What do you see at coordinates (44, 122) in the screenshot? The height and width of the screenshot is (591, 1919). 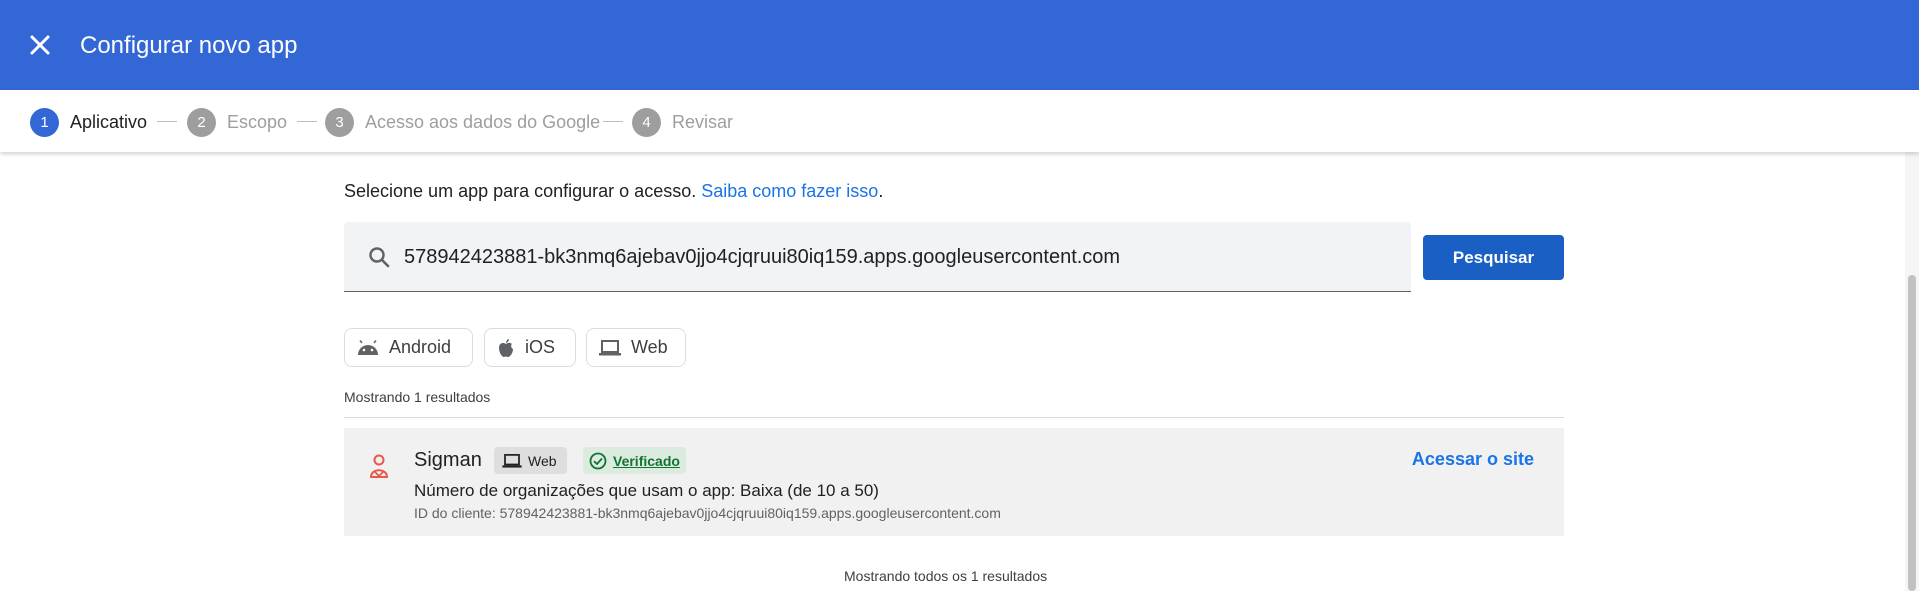 I see `step-number: 1` at bounding box center [44, 122].